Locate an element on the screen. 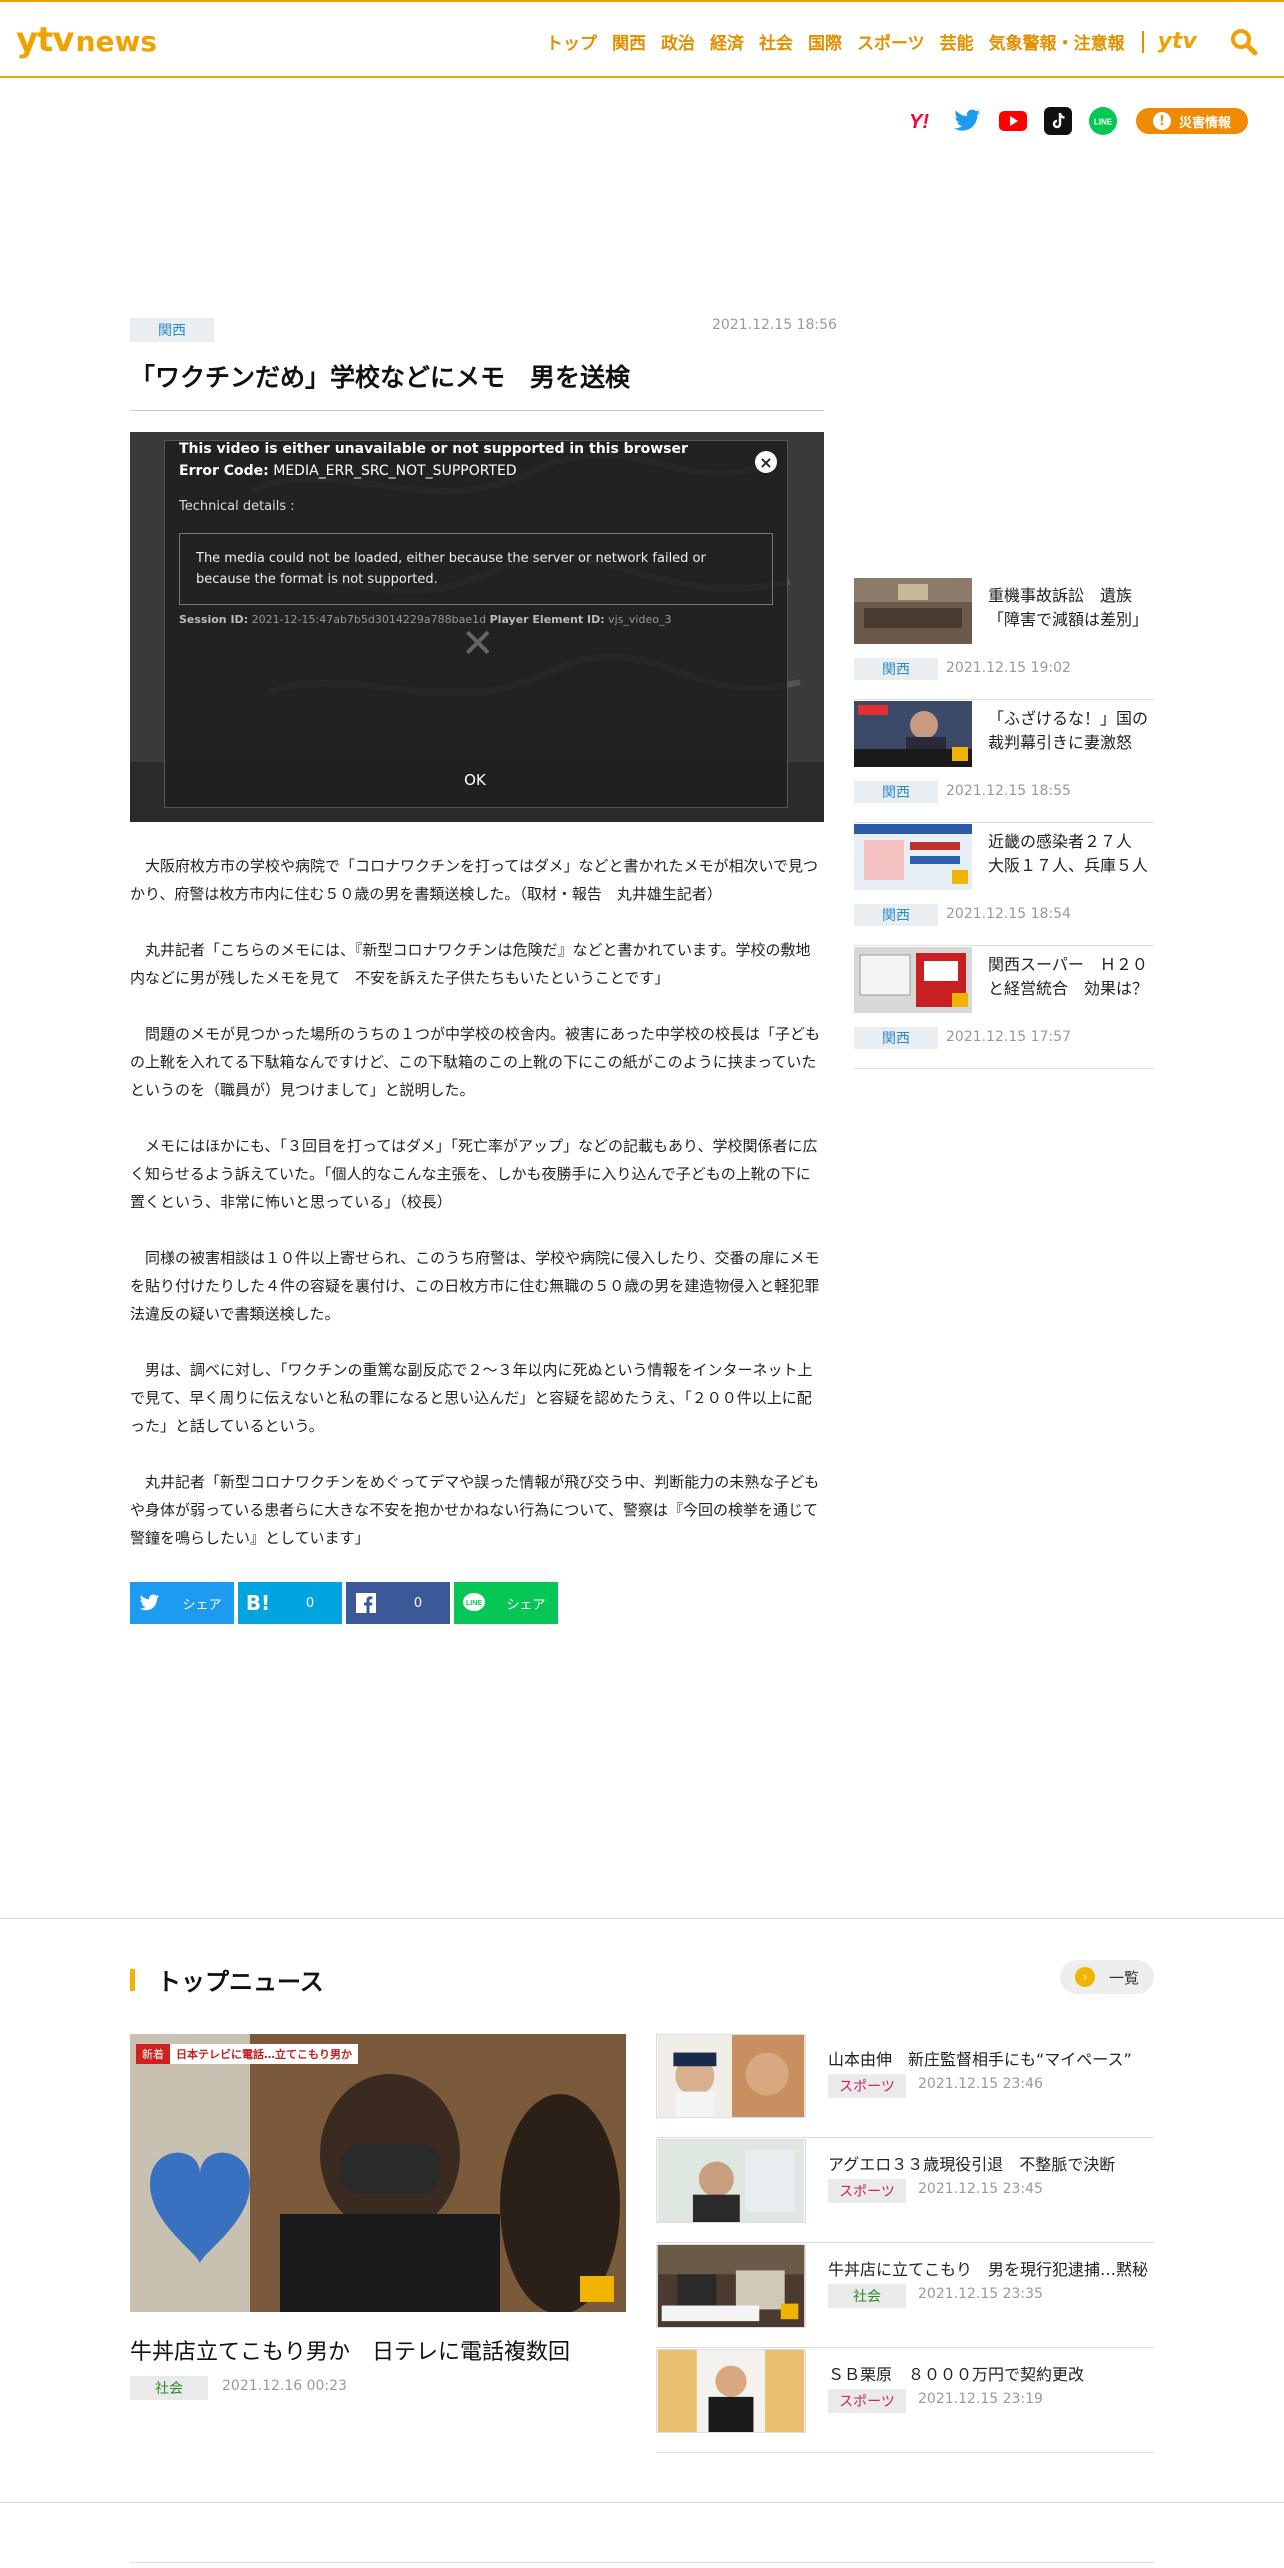 This screenshot has width=1284, height=2568. technical-details-label: Technical details : is located at coordinates (237, 506).